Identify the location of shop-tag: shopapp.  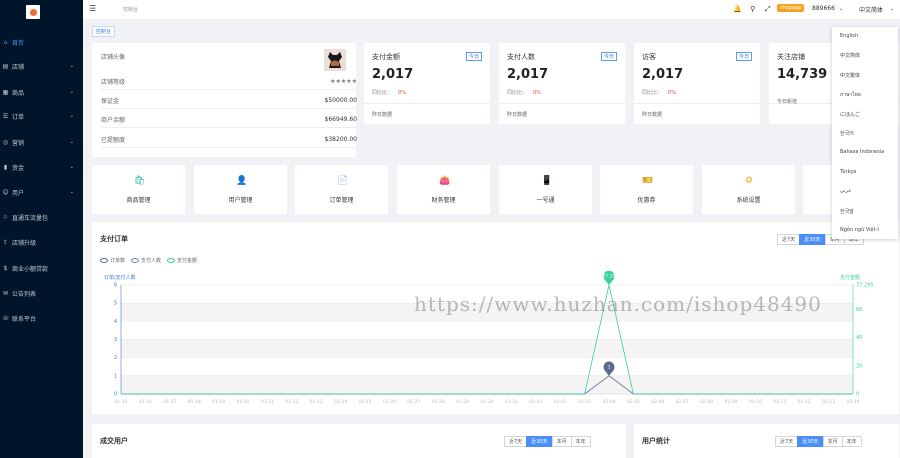
(791, 8).